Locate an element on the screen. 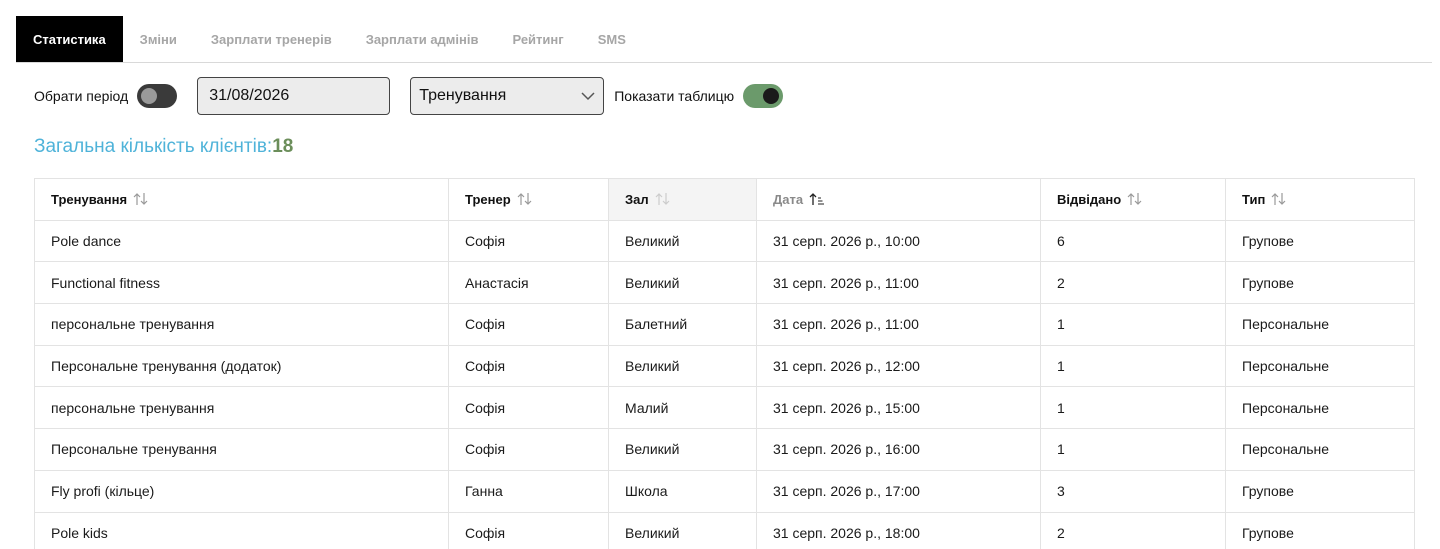 The height and width of the screenshot is (549, 1440). sort-ascending-icon is located at coordinates (817, 199).